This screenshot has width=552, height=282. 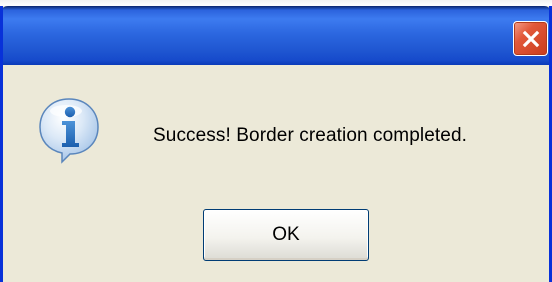 I want to click on close-icon, so click(x=530, y=38).